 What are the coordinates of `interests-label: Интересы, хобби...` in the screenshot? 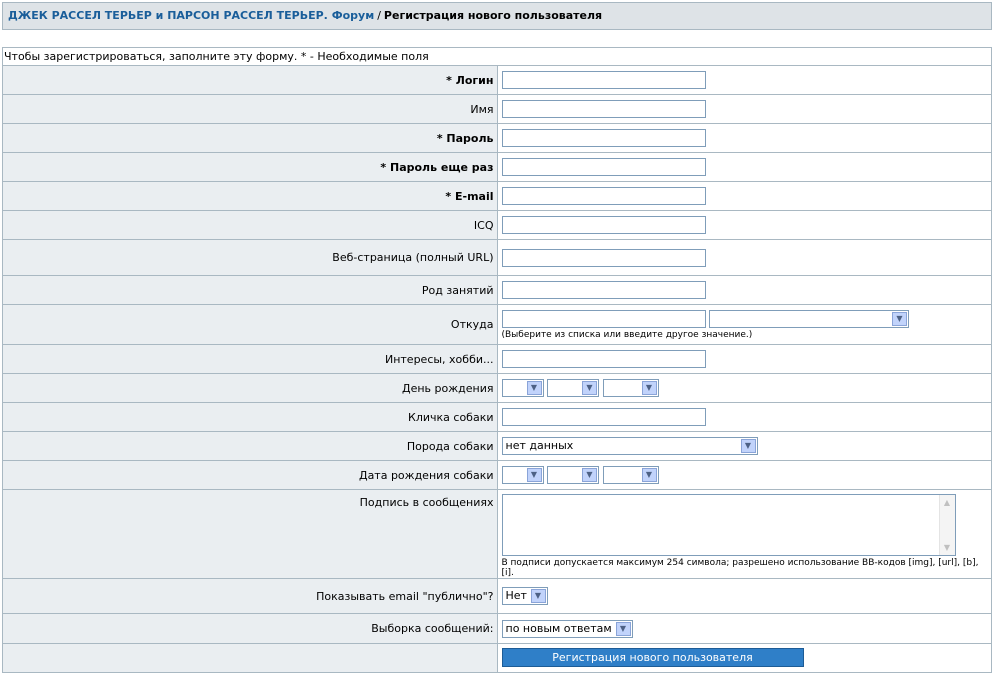 It's located at (250, 359).